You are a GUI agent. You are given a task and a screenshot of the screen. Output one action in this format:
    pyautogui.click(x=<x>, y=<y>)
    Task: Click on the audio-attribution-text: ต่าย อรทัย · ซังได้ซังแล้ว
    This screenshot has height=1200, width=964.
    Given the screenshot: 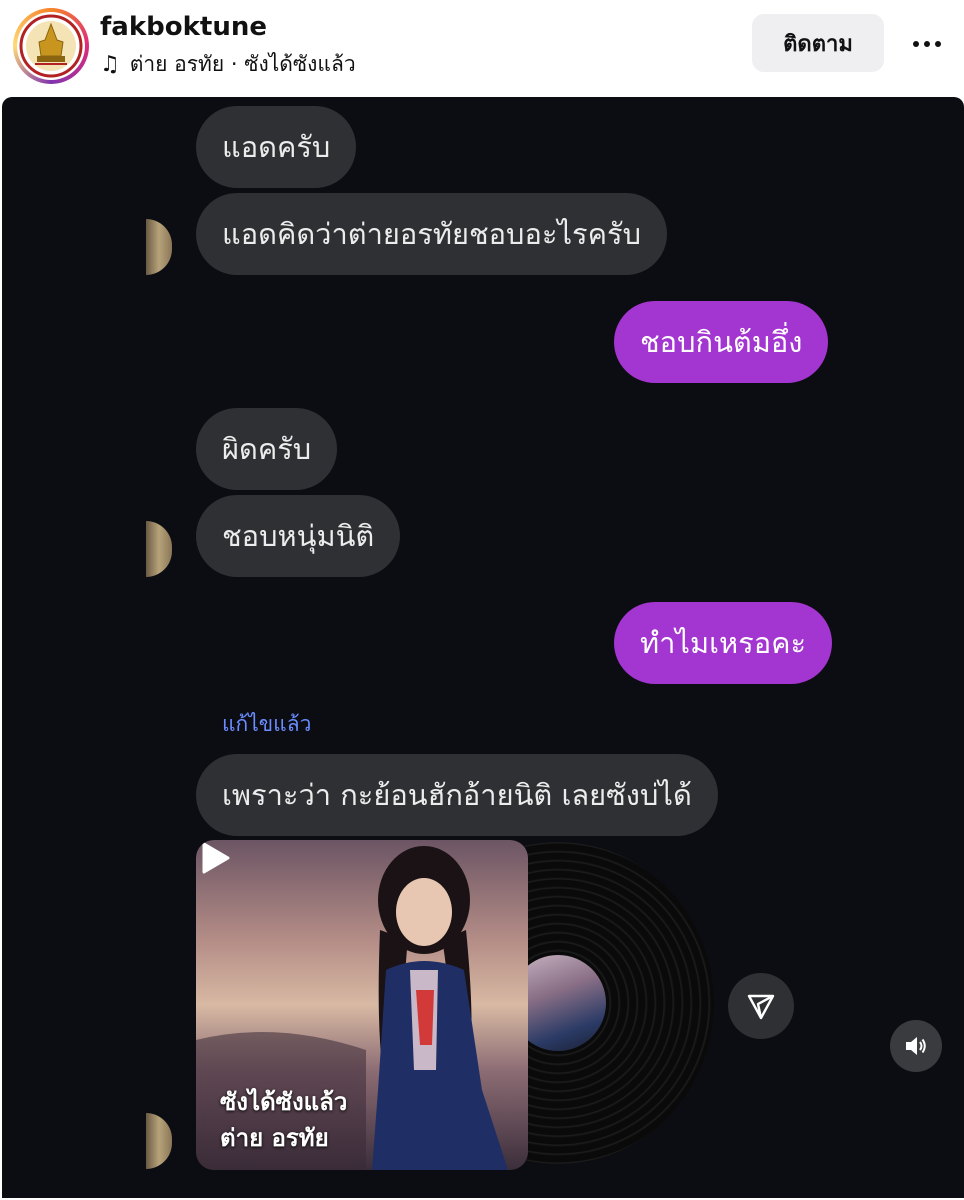 What is the action you would take?
    pyautogui.click(x=242, y=64)
    